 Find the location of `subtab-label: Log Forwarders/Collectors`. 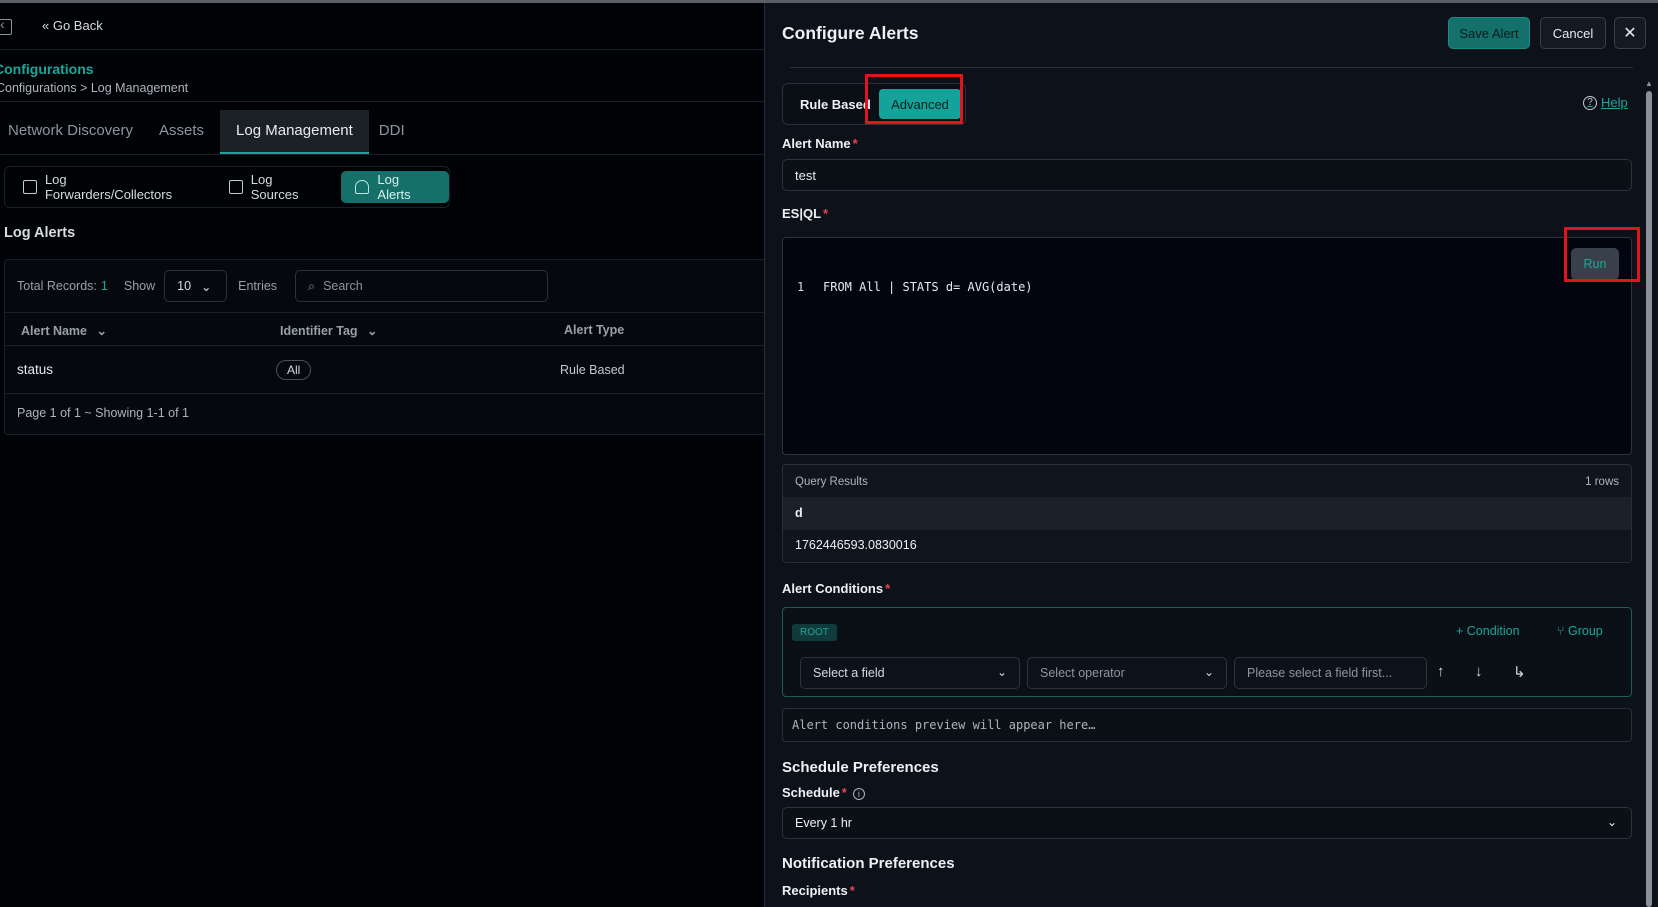

subtab-label: Log Forwarders/Collectors is located at coordinates (108, 187).